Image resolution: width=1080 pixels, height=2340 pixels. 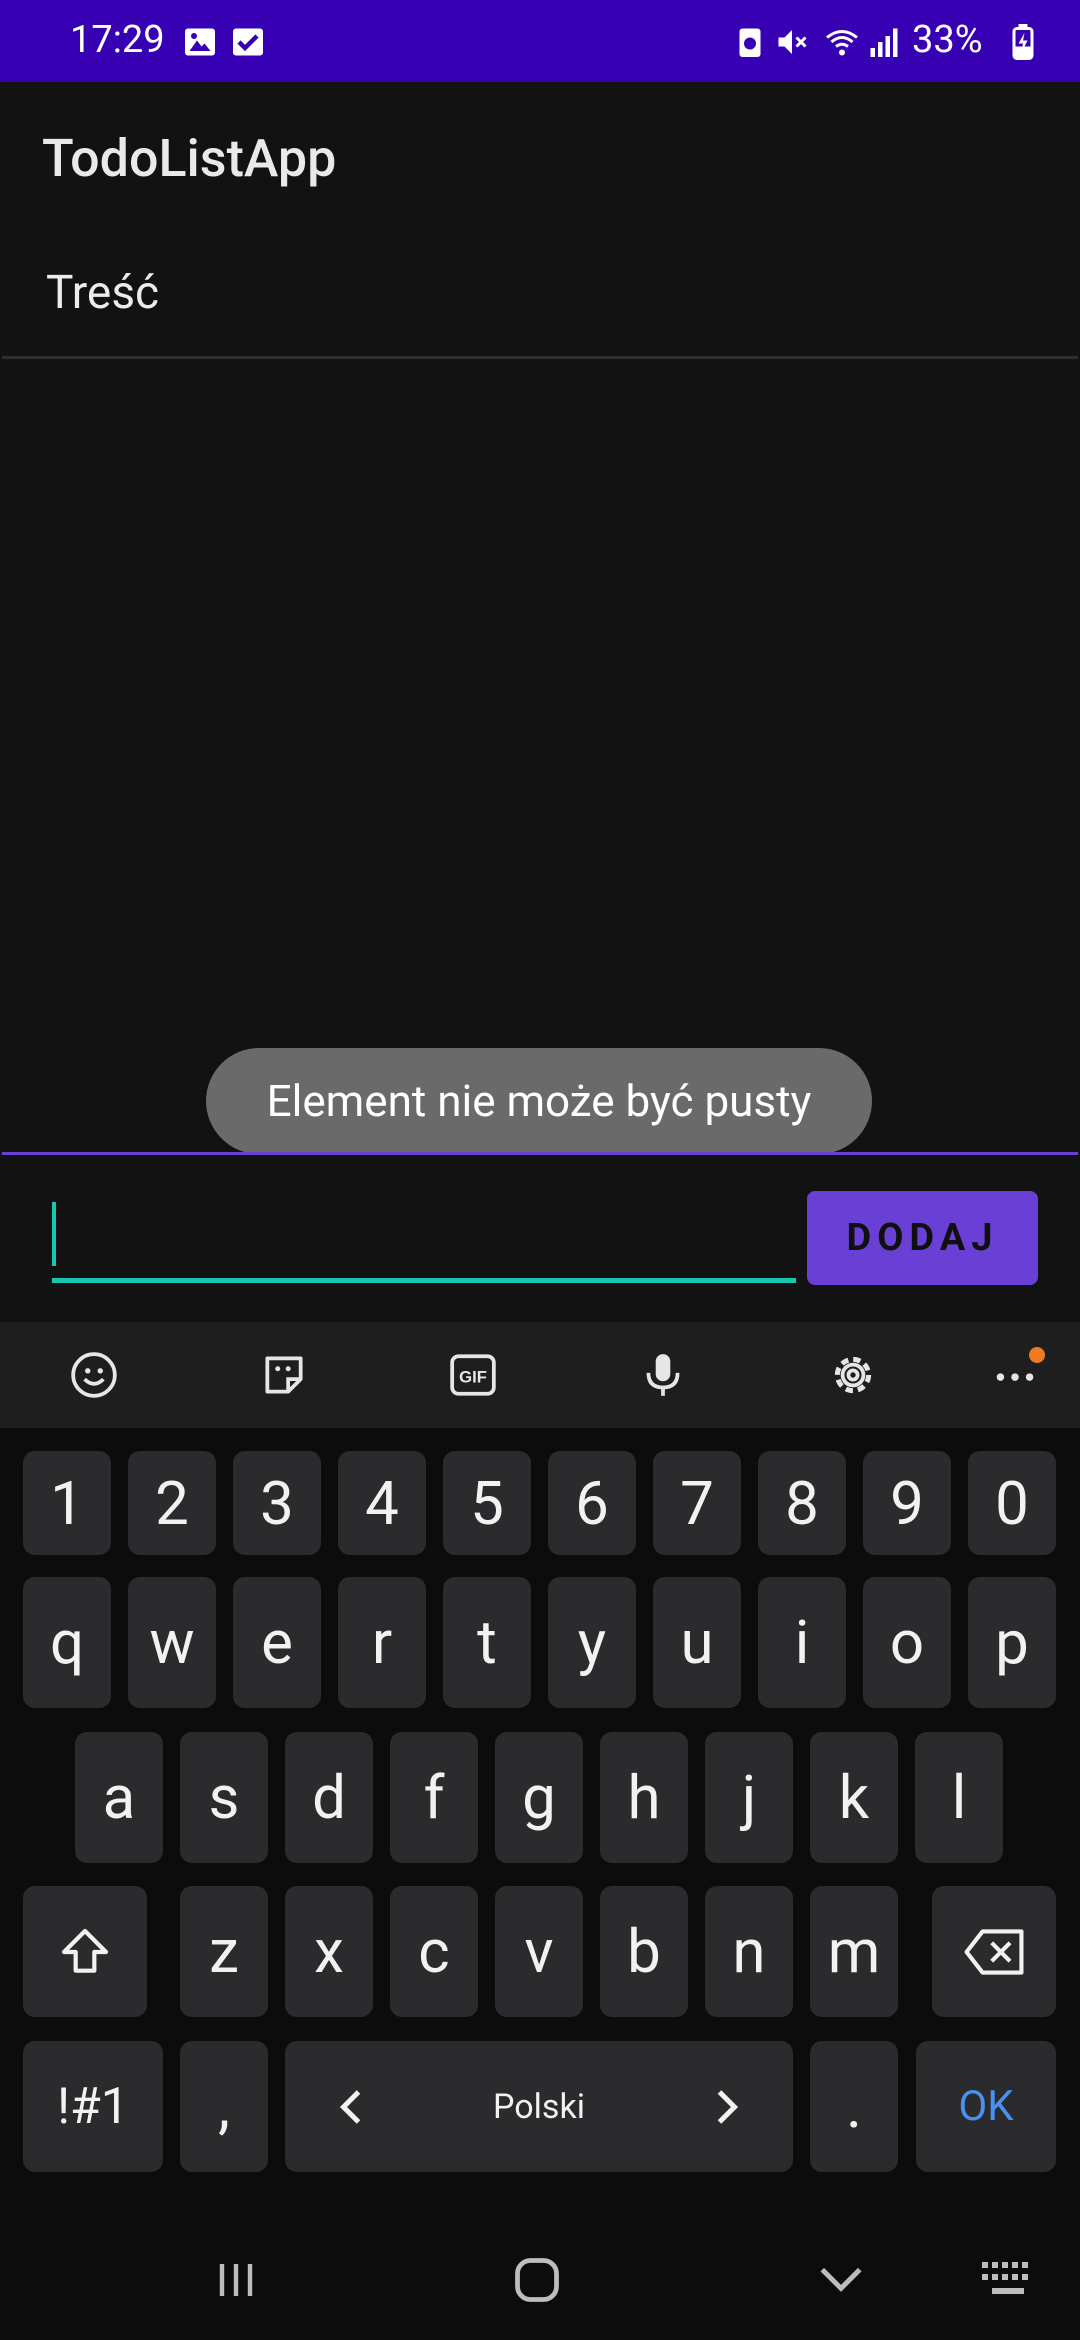 I want to click on key-f: f, so click(x=434, y=1797).